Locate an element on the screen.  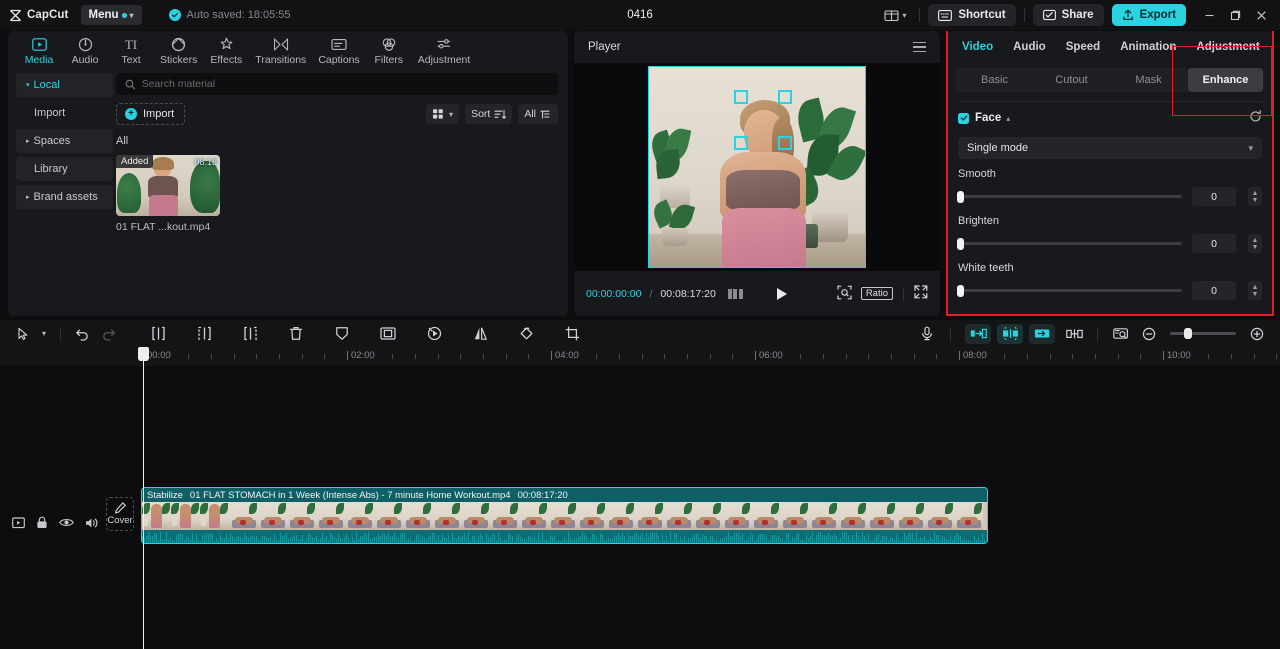
undo-button is located at coordinates (82, 334).